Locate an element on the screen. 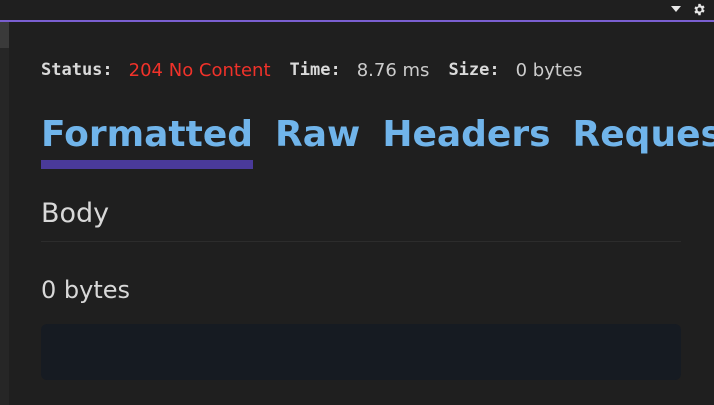  time-value: 8.76 ms is located at coordinates (393, 70).